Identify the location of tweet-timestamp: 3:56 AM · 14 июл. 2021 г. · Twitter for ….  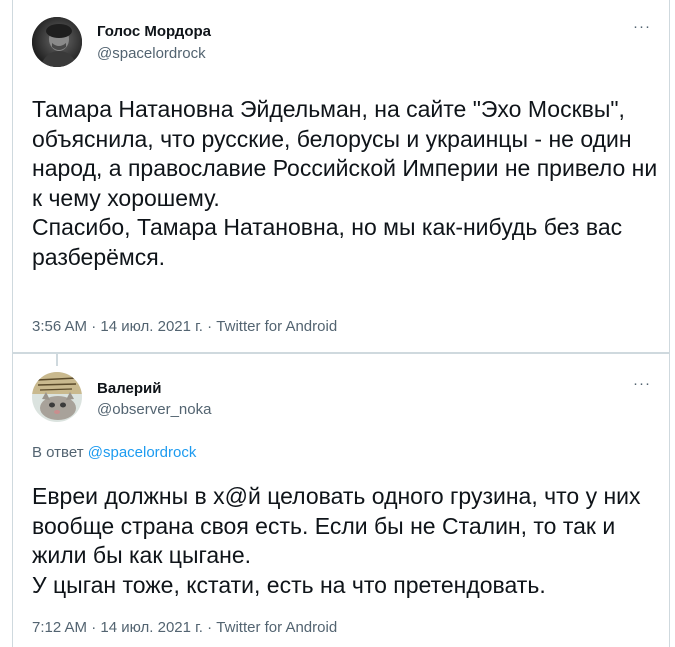
(184, 326).